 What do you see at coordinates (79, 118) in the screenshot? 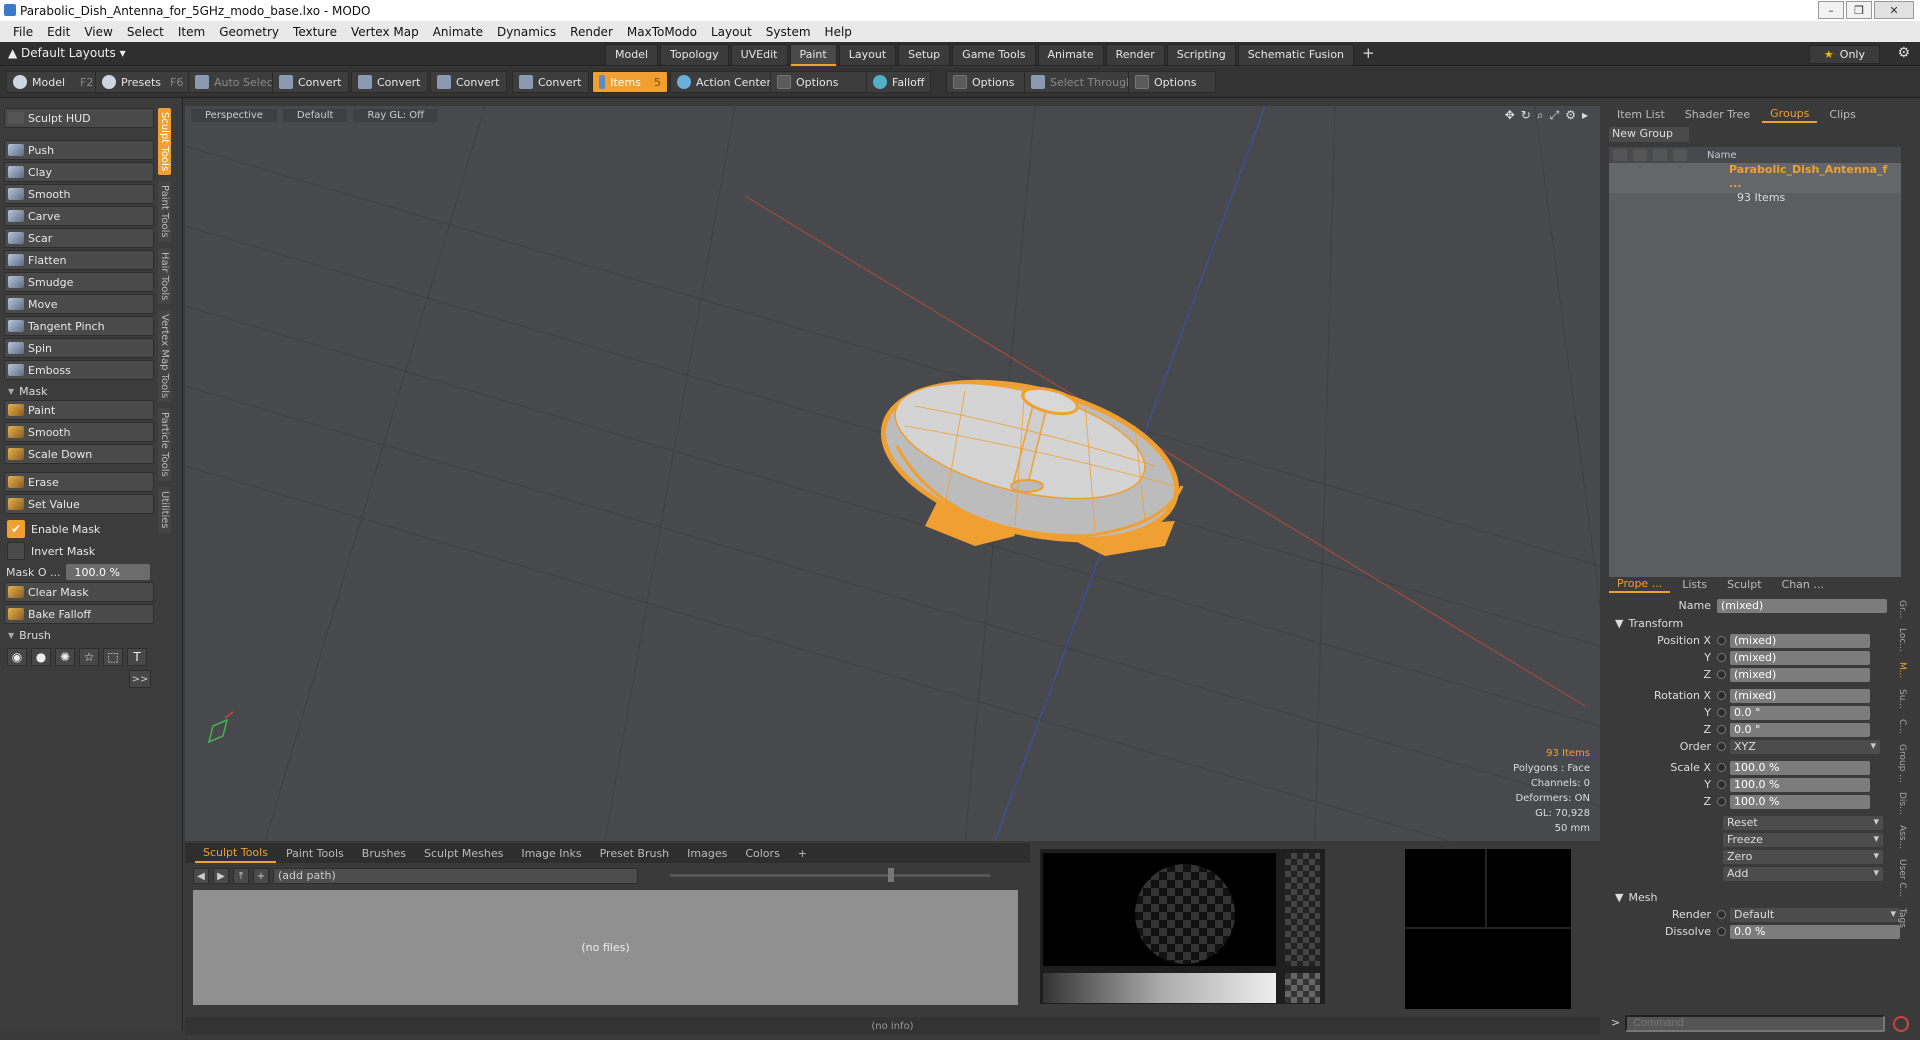
I see `sculpt-hud-button: Sculpt HUD` at bounding box center [79, 118].